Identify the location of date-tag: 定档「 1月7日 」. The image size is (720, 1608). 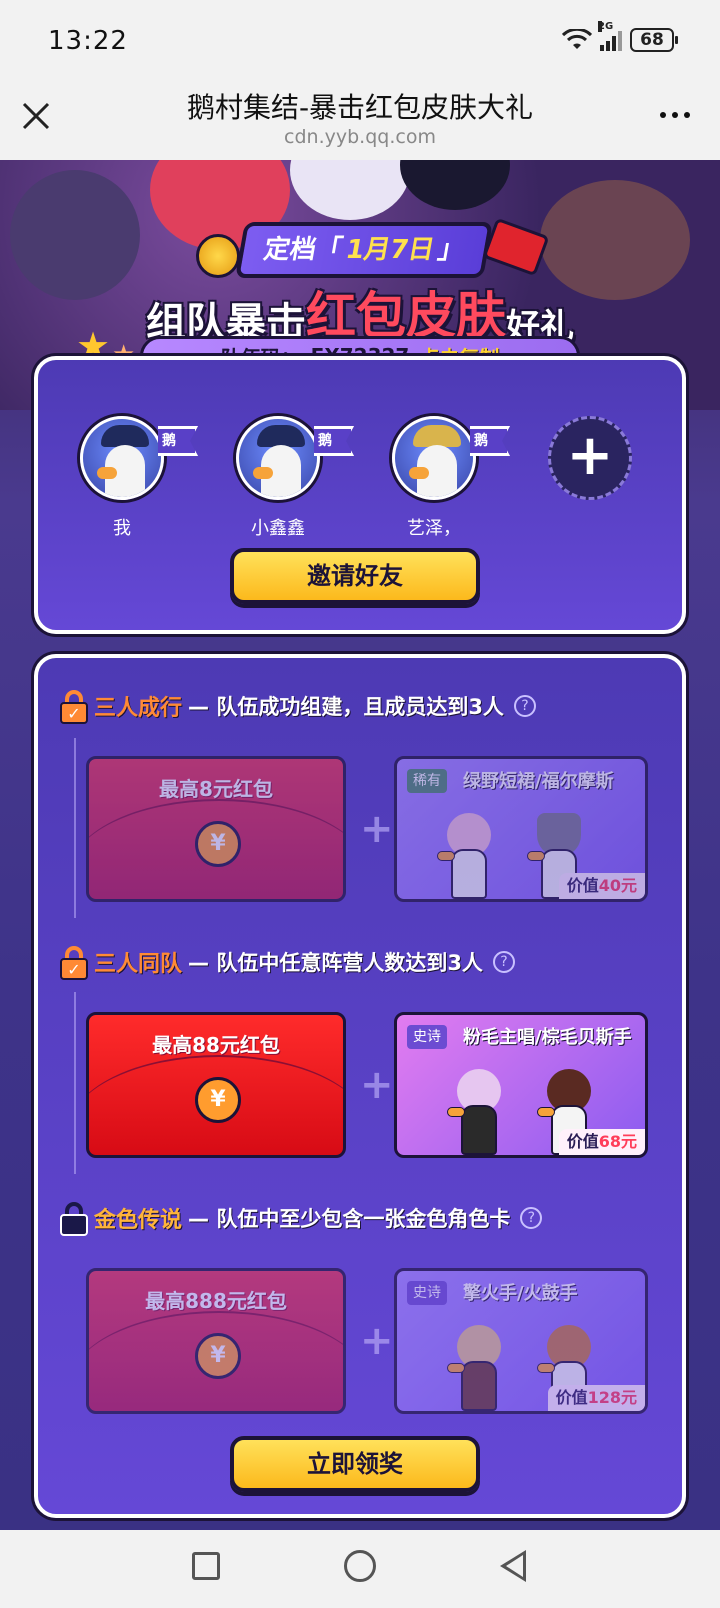
(364, 250).